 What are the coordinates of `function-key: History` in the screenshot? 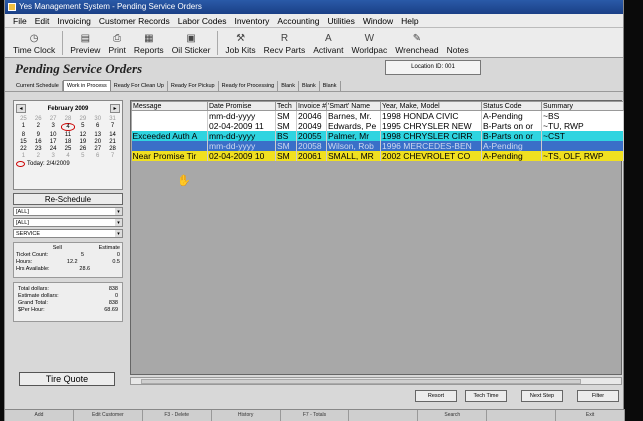 It's located at (246, 415).